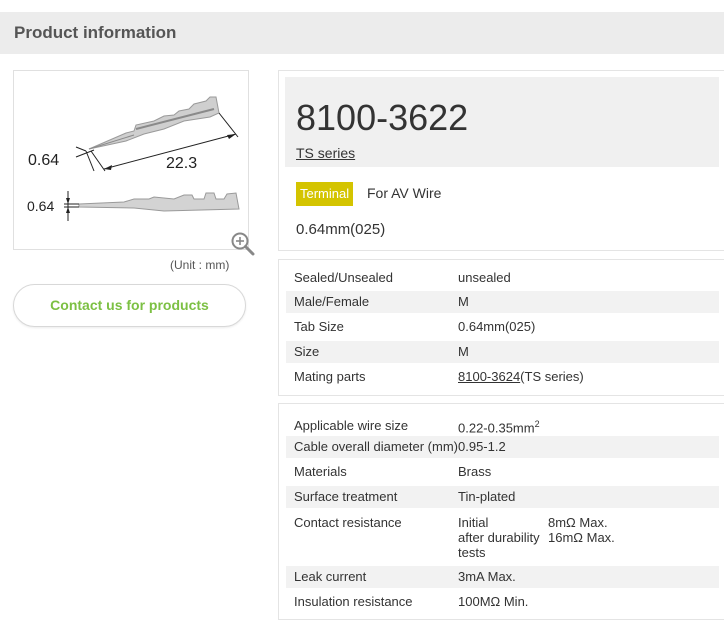 The image size is (724, 627). I want to click on spec-label: Insulation resistance, so click(353, 601).